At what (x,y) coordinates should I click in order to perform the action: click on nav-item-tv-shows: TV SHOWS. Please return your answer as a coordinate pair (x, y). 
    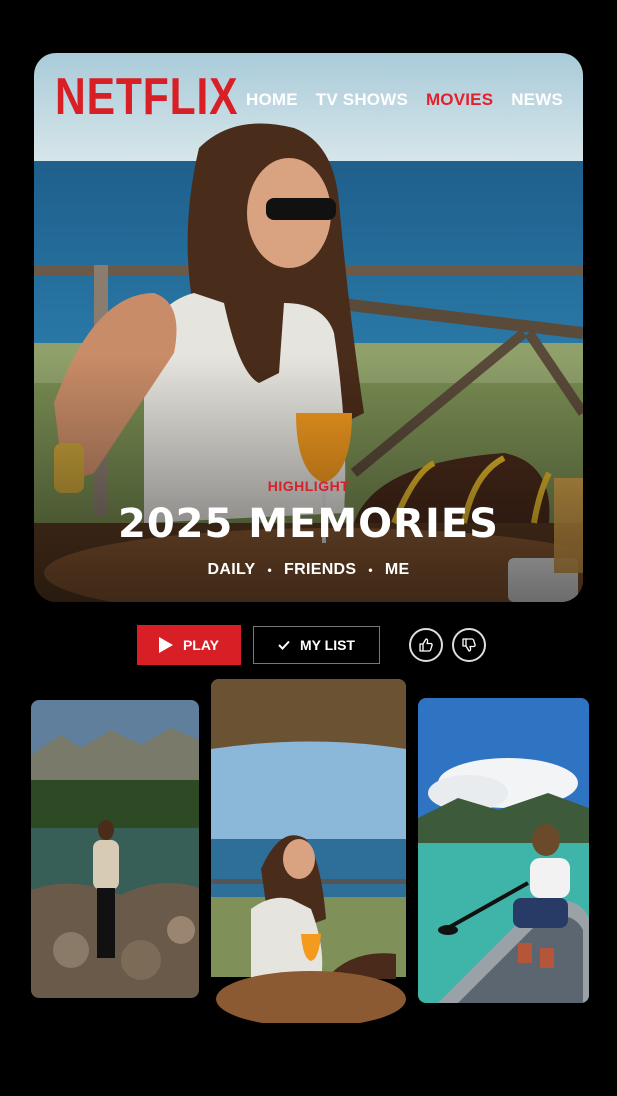
    Looking at the image, I should click on (362, 100).